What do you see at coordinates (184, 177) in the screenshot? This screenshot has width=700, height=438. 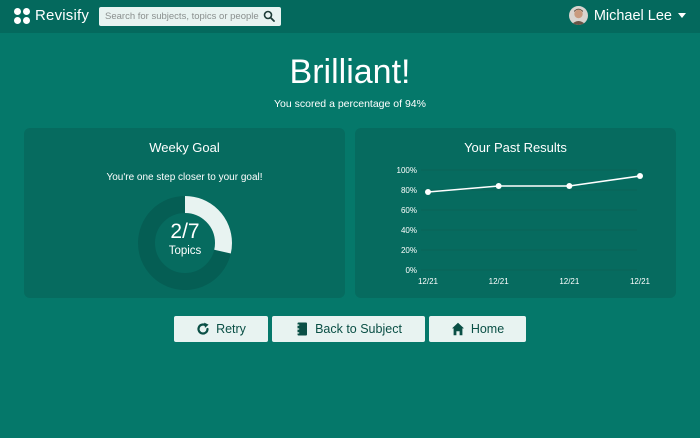 I see `weekly-goal-message: You're one step closer to your goal!` at bounding box center [184, 177].